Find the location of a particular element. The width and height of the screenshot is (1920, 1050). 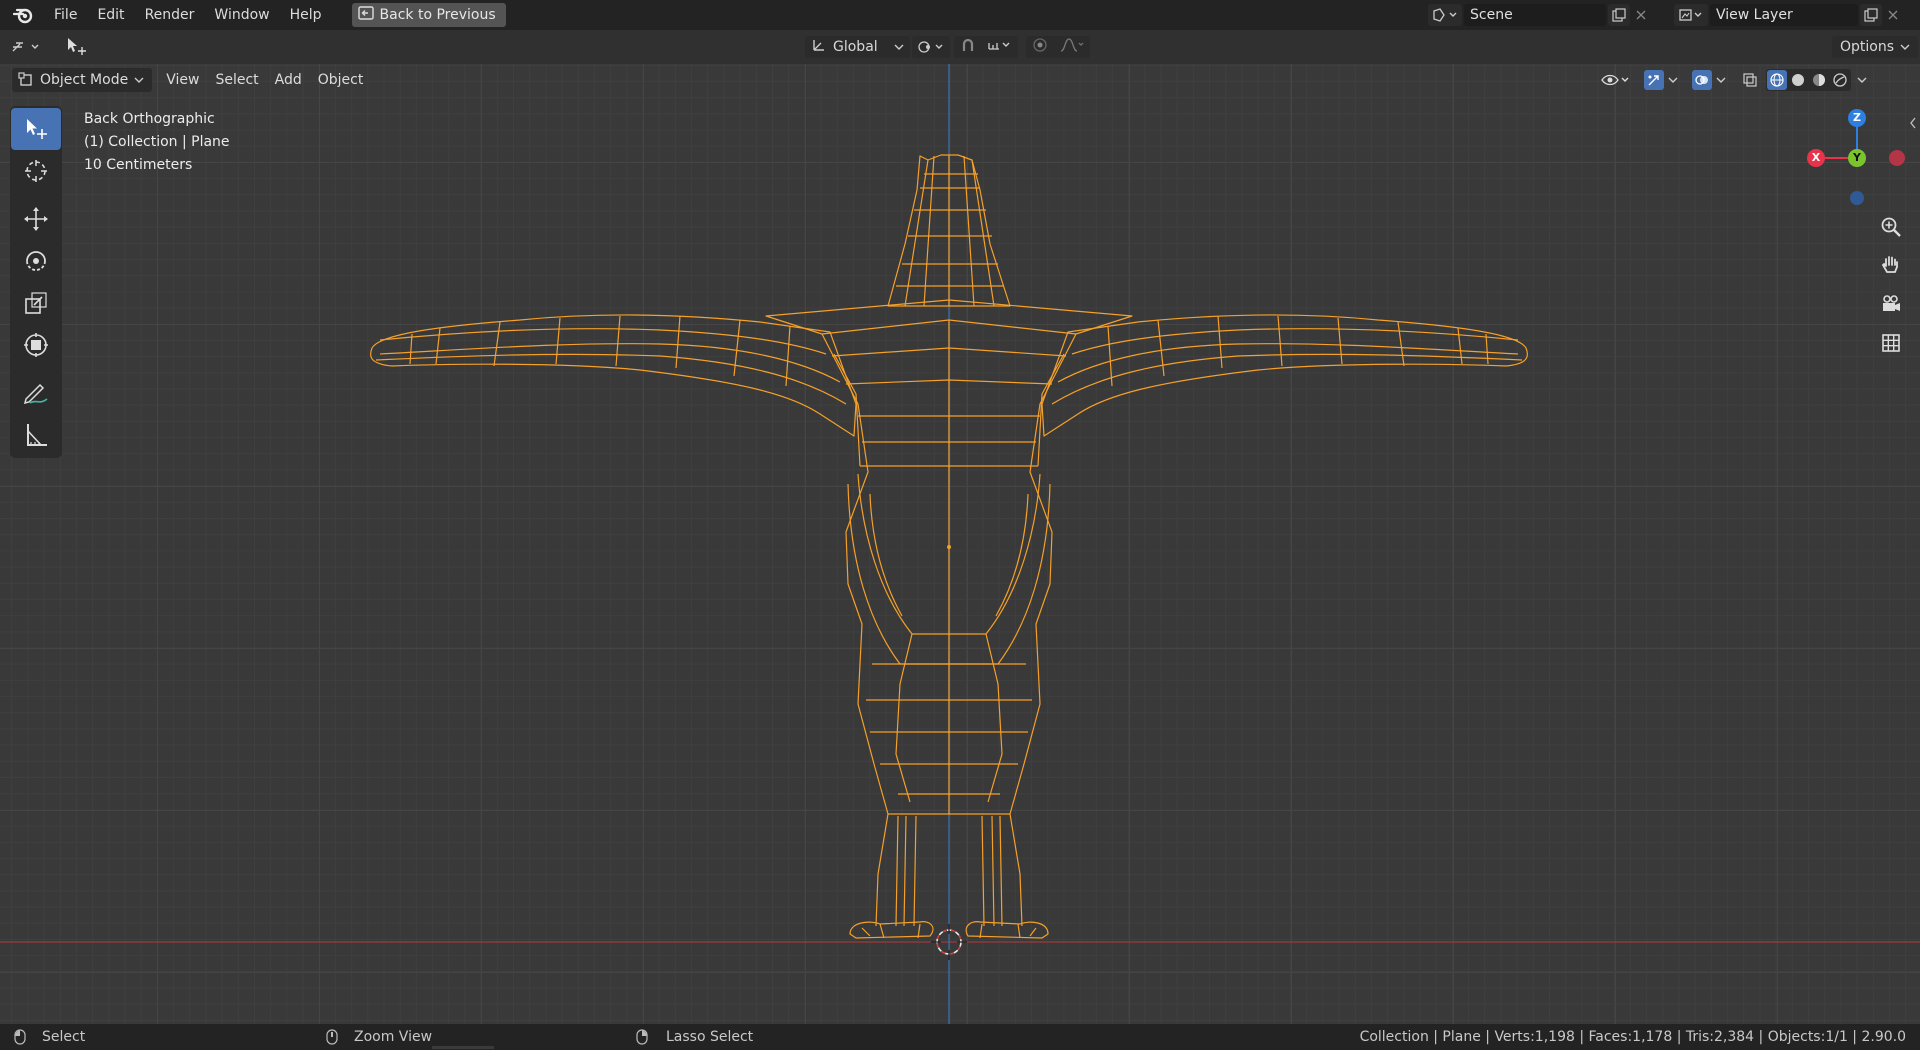

status-right-label: Lasso Select is located at coordinates (710, 1037).